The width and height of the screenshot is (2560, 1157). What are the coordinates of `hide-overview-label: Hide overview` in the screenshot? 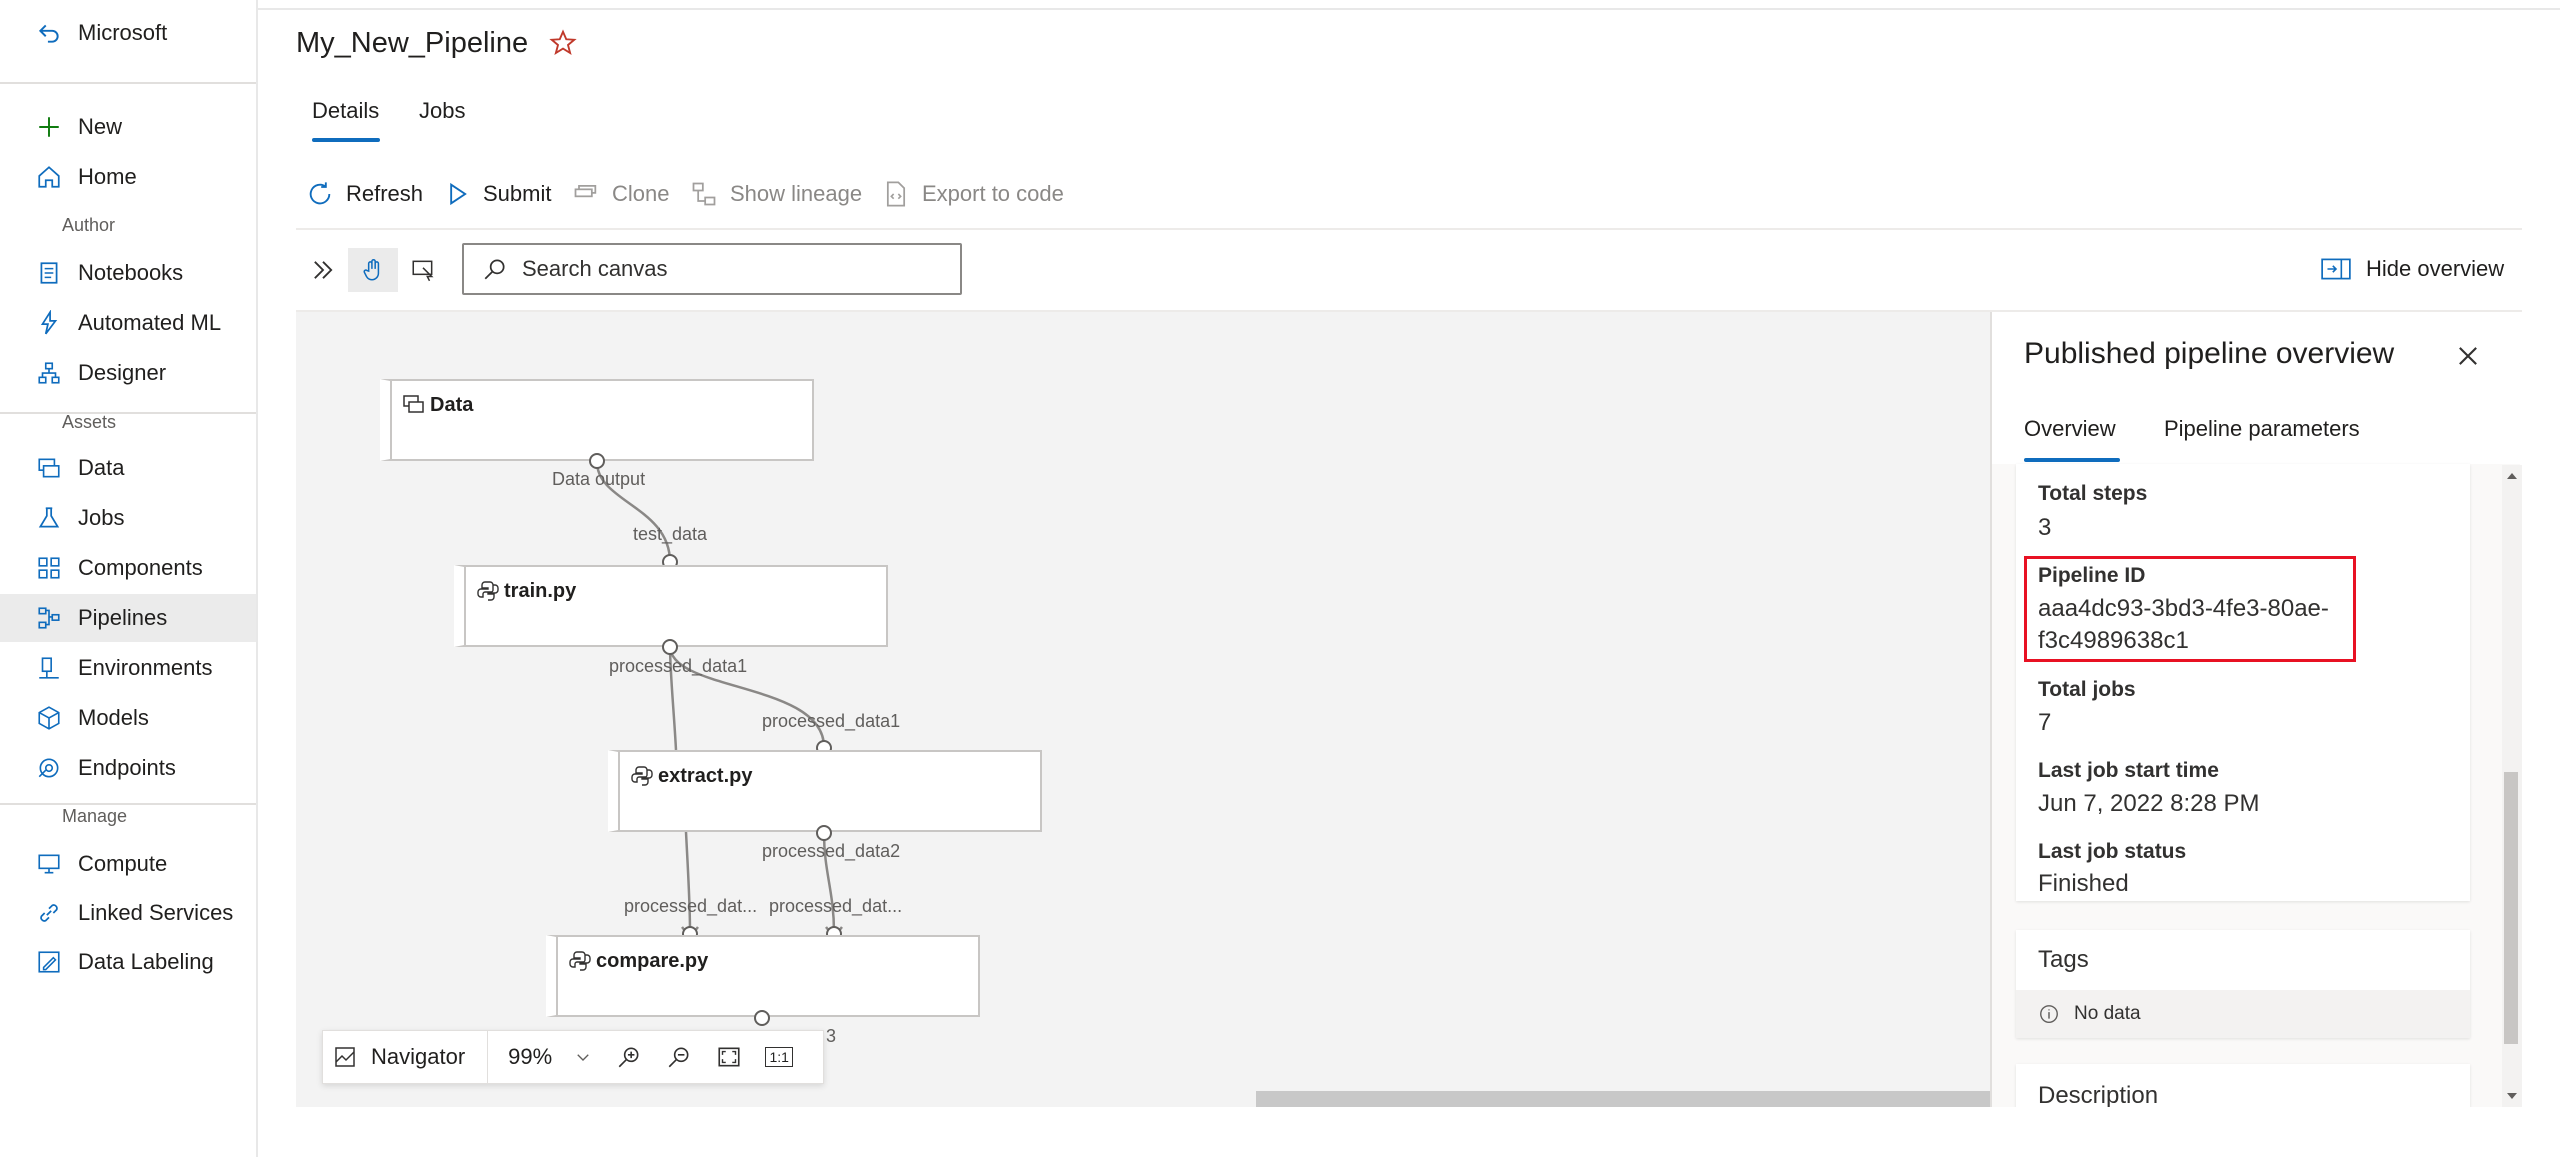 It's located at (2435, 268).